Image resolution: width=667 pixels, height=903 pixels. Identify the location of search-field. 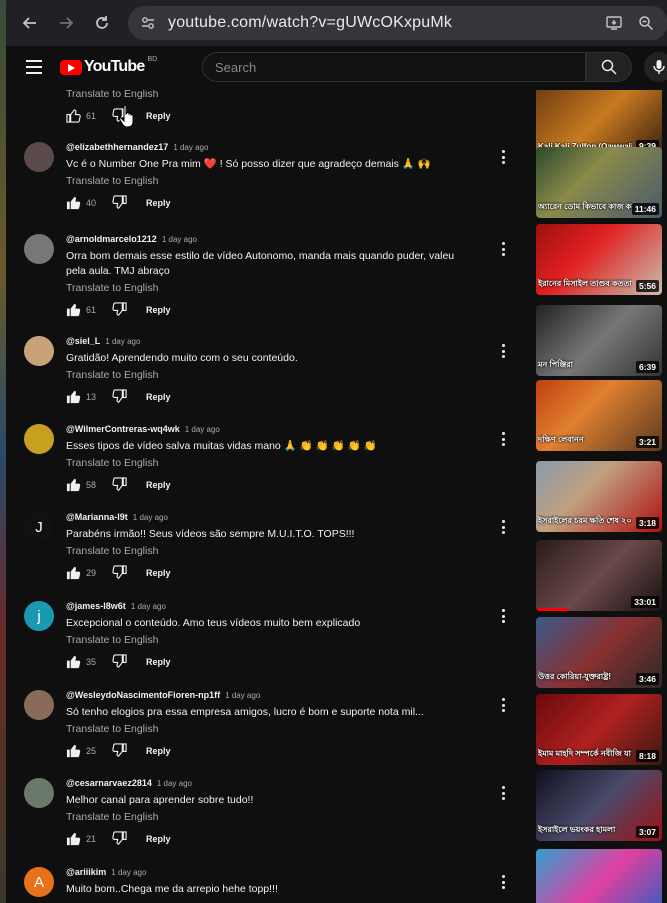
(394, 67).